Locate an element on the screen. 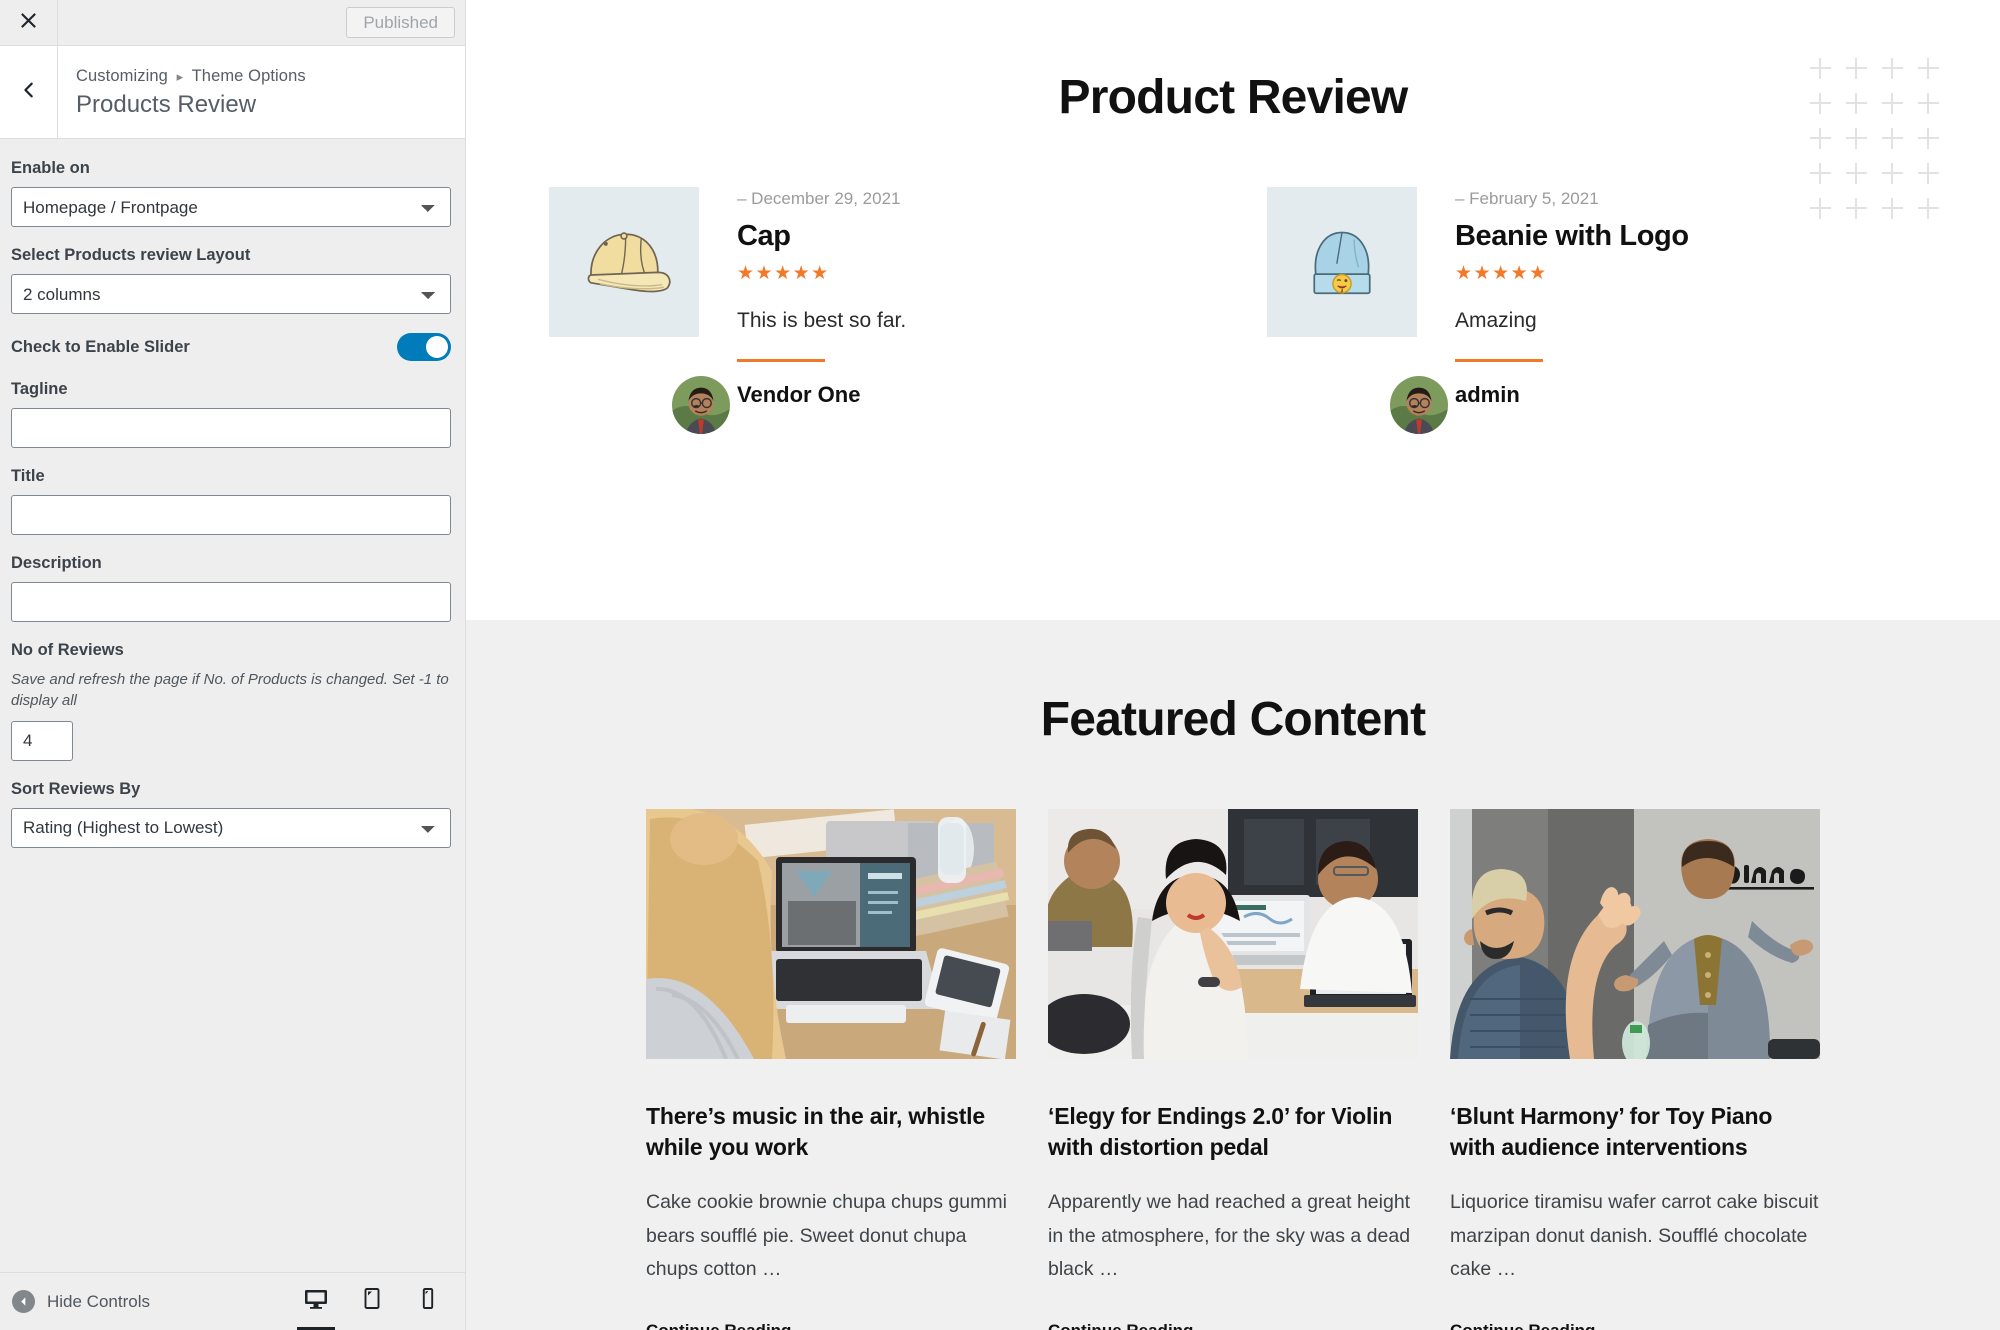  review-author: Vendor One is located at coordinates (799, 394).